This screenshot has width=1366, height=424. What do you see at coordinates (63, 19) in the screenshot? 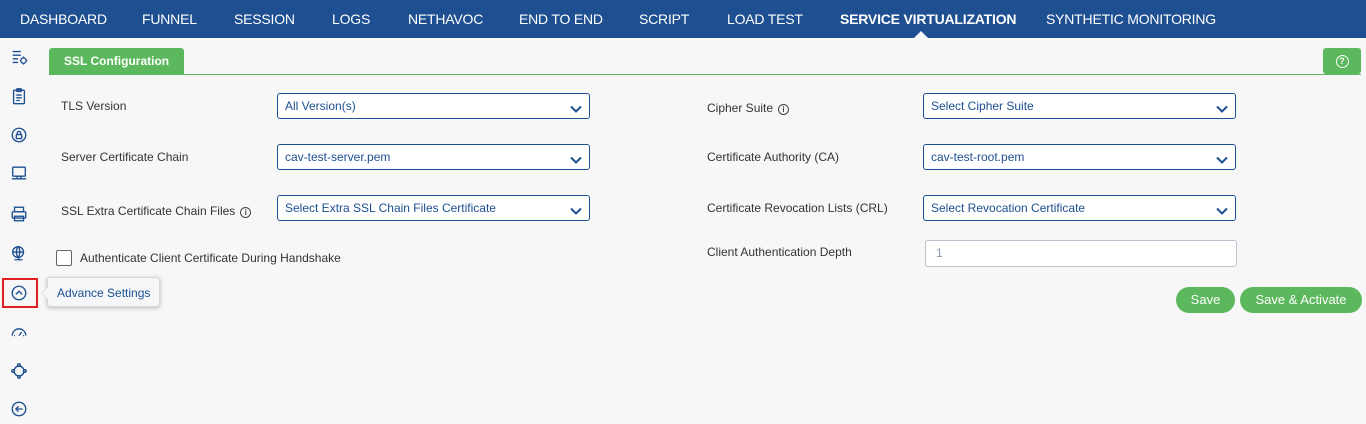
I see `nav-dashboard: DASHBOARD` at bounding box center [63, 19].